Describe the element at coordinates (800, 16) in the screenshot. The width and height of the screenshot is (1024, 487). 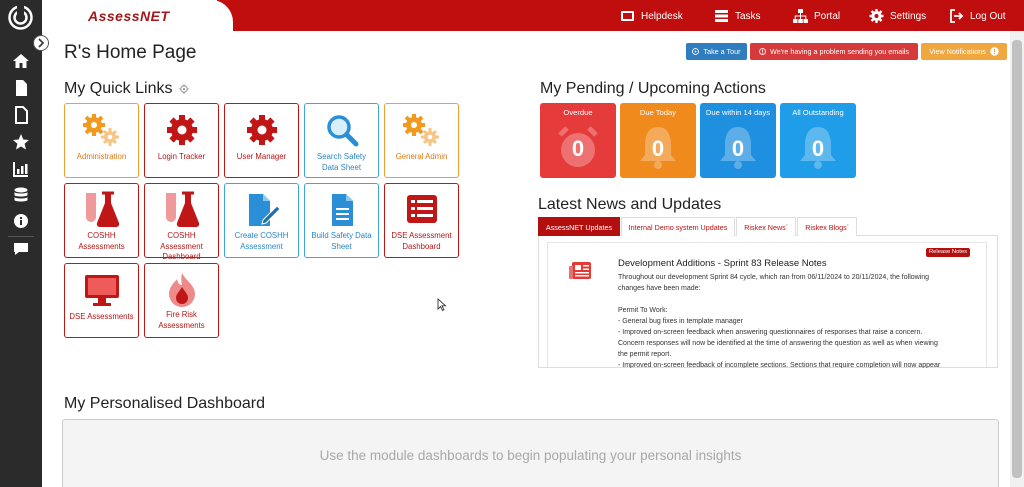
I see `portal-icon` at that location.